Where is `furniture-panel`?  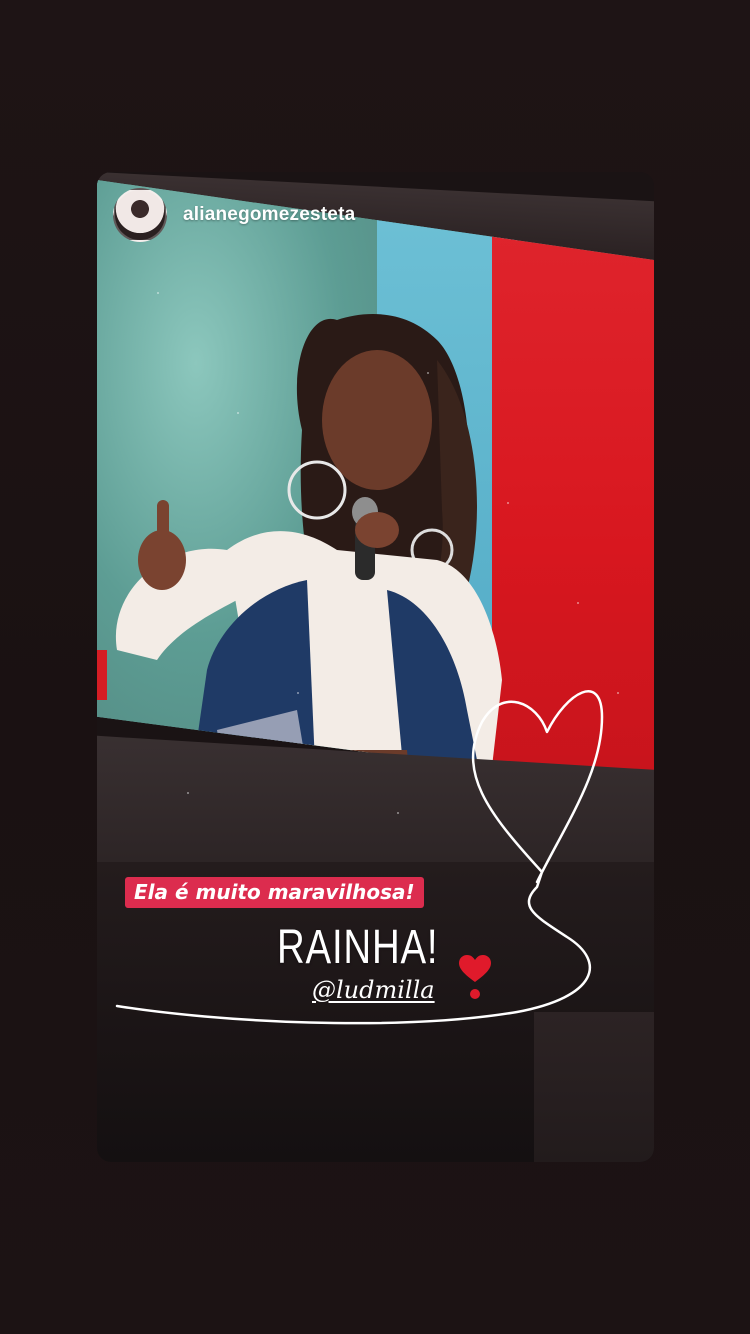
furniture-panel is located at coordinates (594, 1087).